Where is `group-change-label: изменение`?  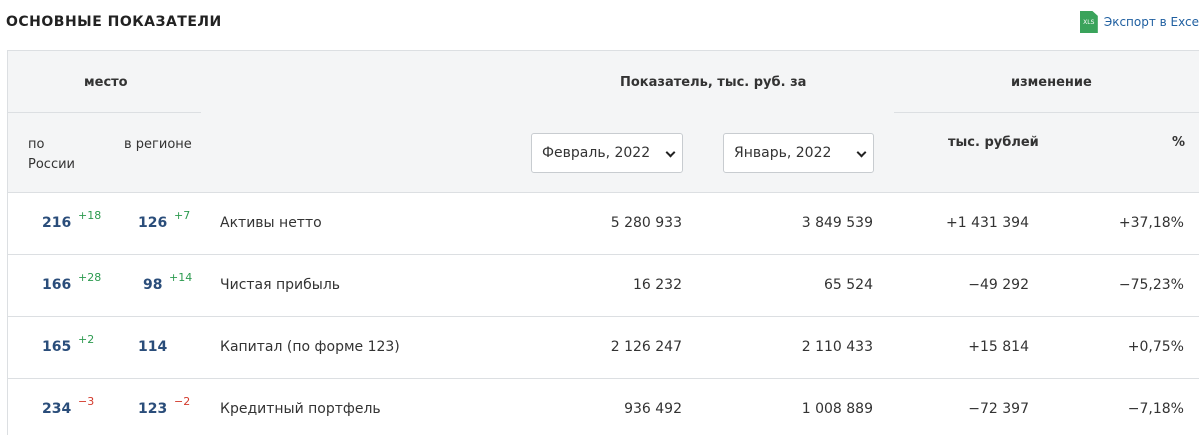 group-change-label: изменение is located at coordinates (1051, 82).